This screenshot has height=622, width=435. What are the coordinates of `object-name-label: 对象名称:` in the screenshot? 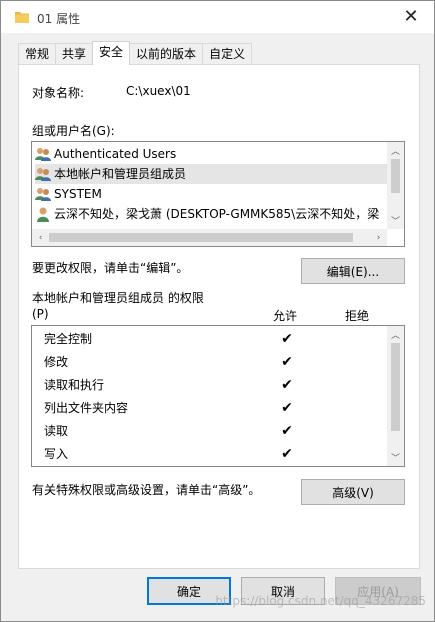 It's located at (58, 93).